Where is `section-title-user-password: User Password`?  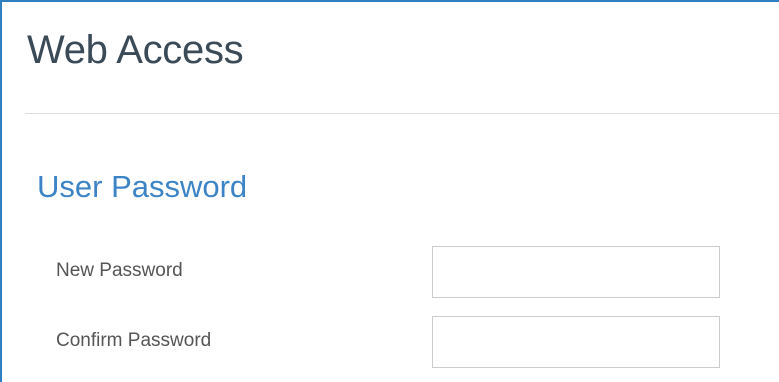
section-title-user-password: User Password is located at coordinates (142, 186).